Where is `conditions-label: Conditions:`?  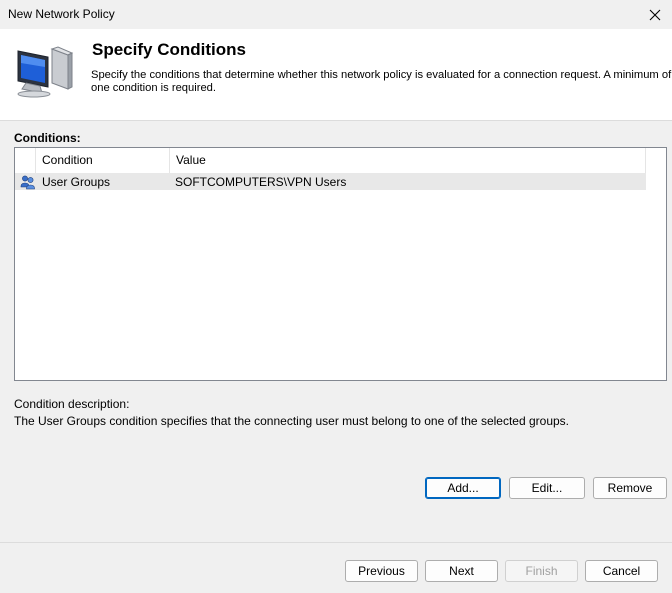 conditions-label: Conditions: is located at coordinates (47, 138).